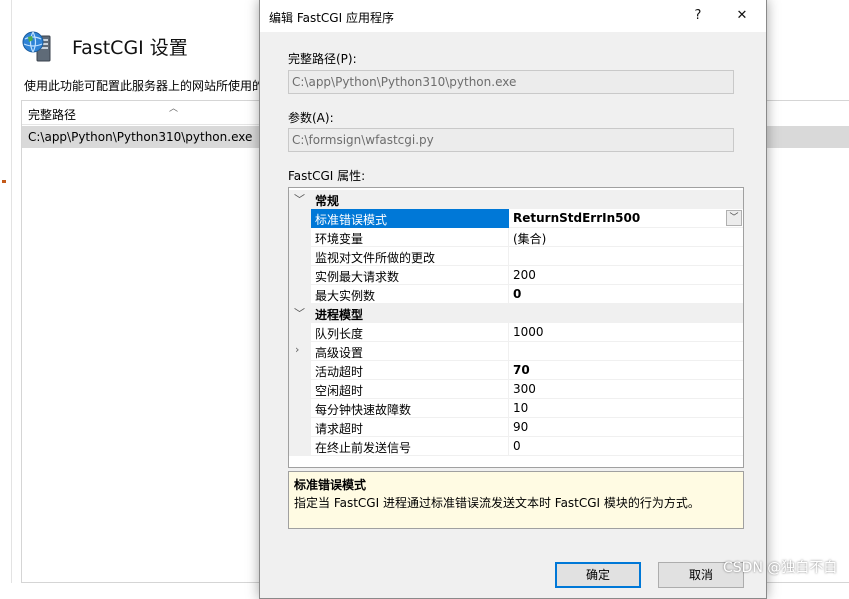  What do you see at coordinates (598, 575) in the screenshot?
I see `ok-button: 确定` at bounding box center [598, 575].